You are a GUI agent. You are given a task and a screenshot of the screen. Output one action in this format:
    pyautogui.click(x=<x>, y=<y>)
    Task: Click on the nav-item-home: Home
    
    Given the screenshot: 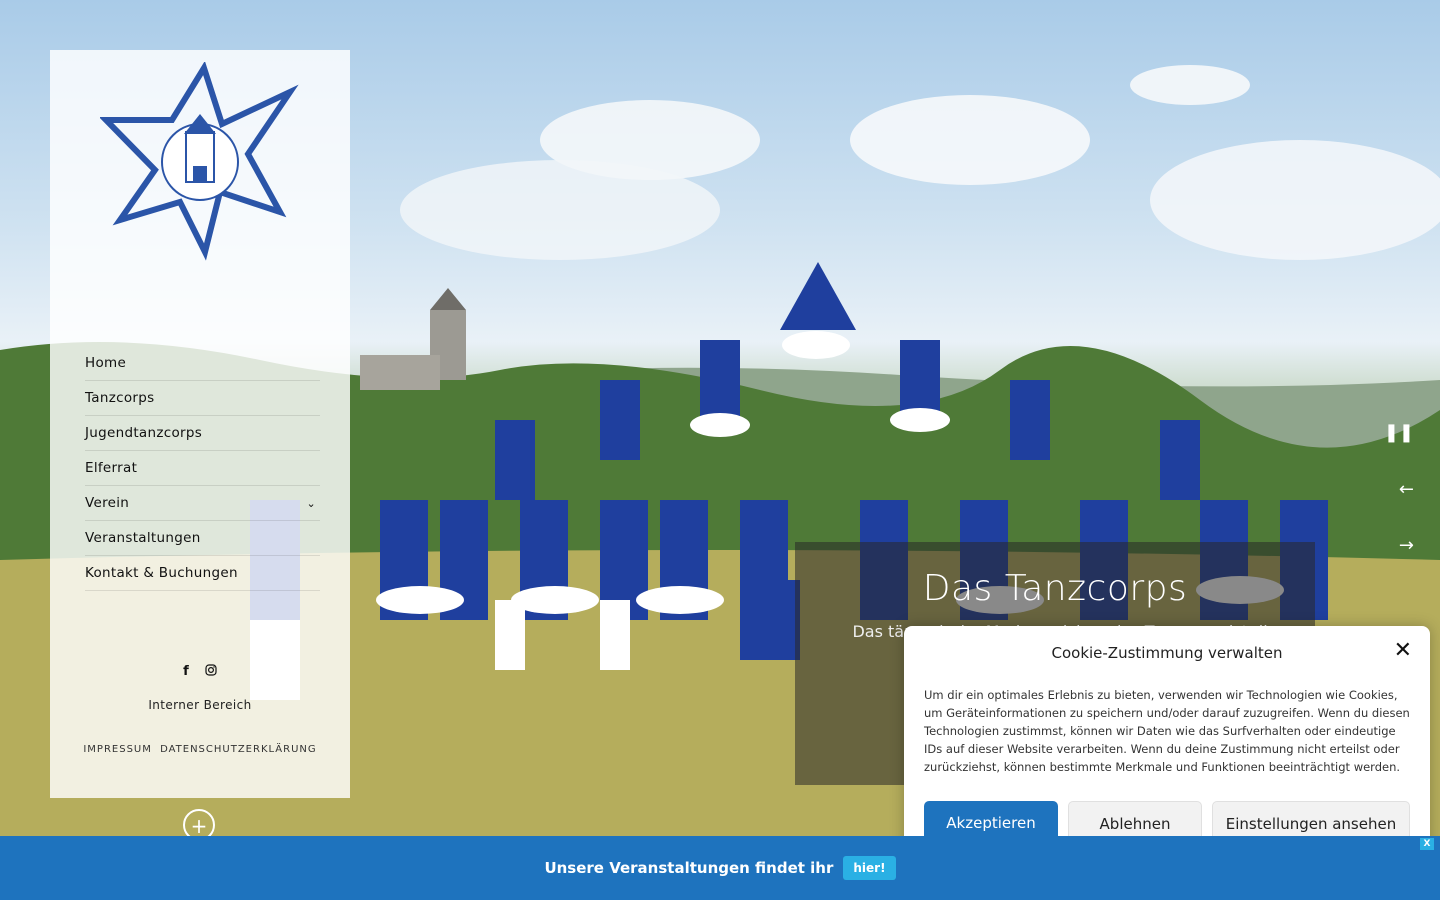 What is the action you would take?
    pyautogui.click(x=202, y=363)
    